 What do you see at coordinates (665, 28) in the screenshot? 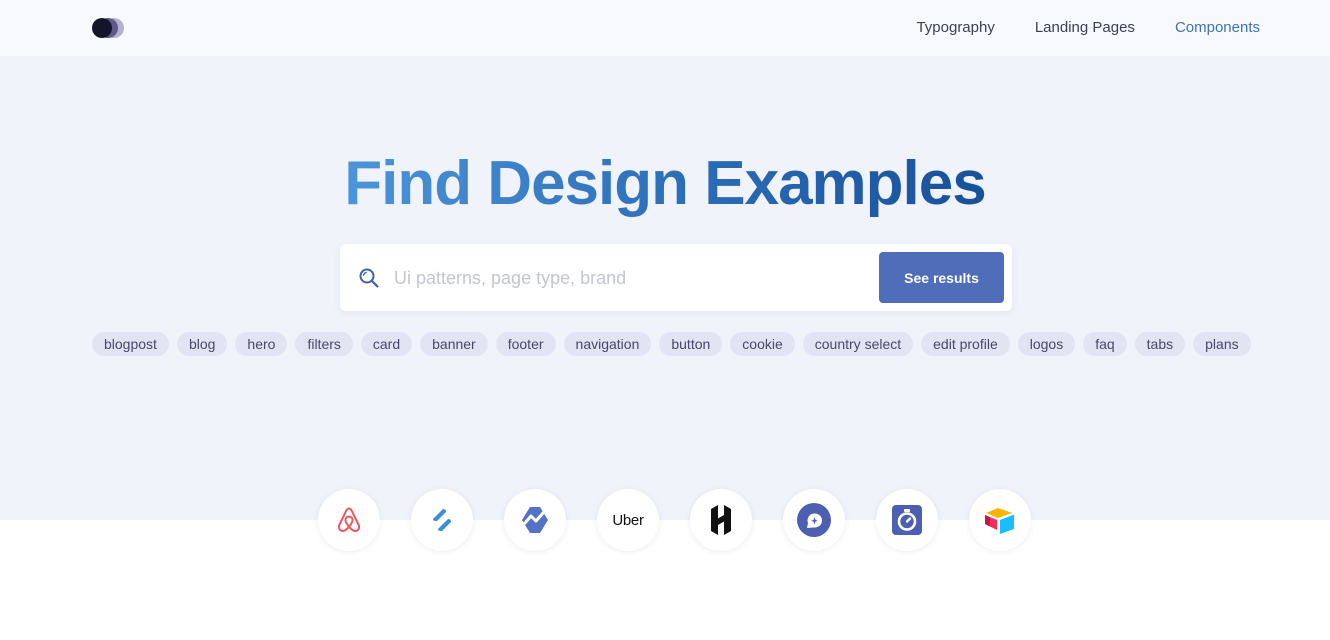
I see `top-navigation-bar: Typography Landing Pages Components` at bounding box center [665, 28].